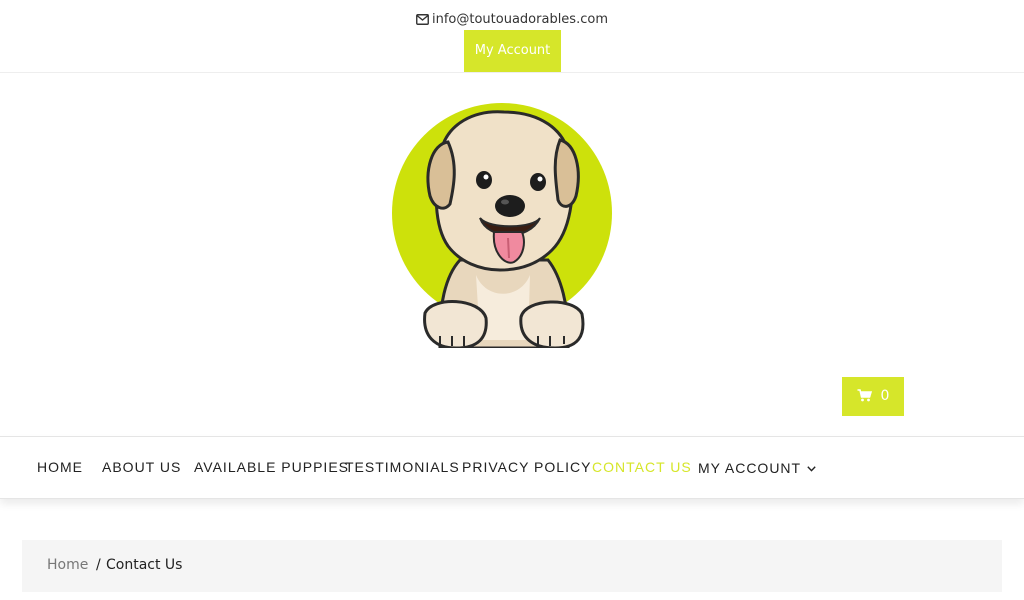  I want to click on nav-item-my-account: MY ACCOUNT, so click(757, 467).